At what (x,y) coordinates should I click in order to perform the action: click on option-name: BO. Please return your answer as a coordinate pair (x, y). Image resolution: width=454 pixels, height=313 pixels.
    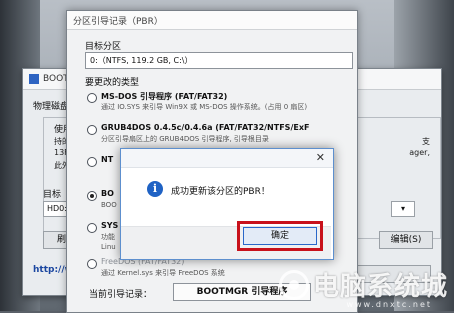
    Looking at the image, I should click on (107, 193).